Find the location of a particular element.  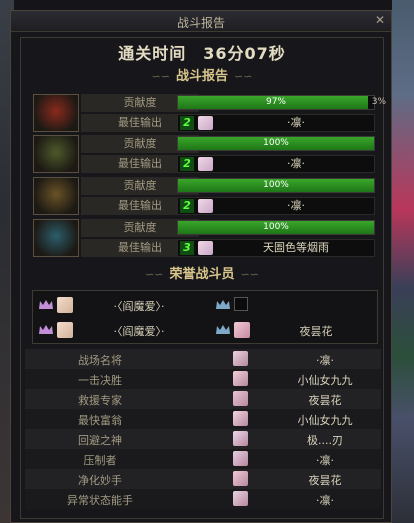

background-right is located at coordinates (403, 261).